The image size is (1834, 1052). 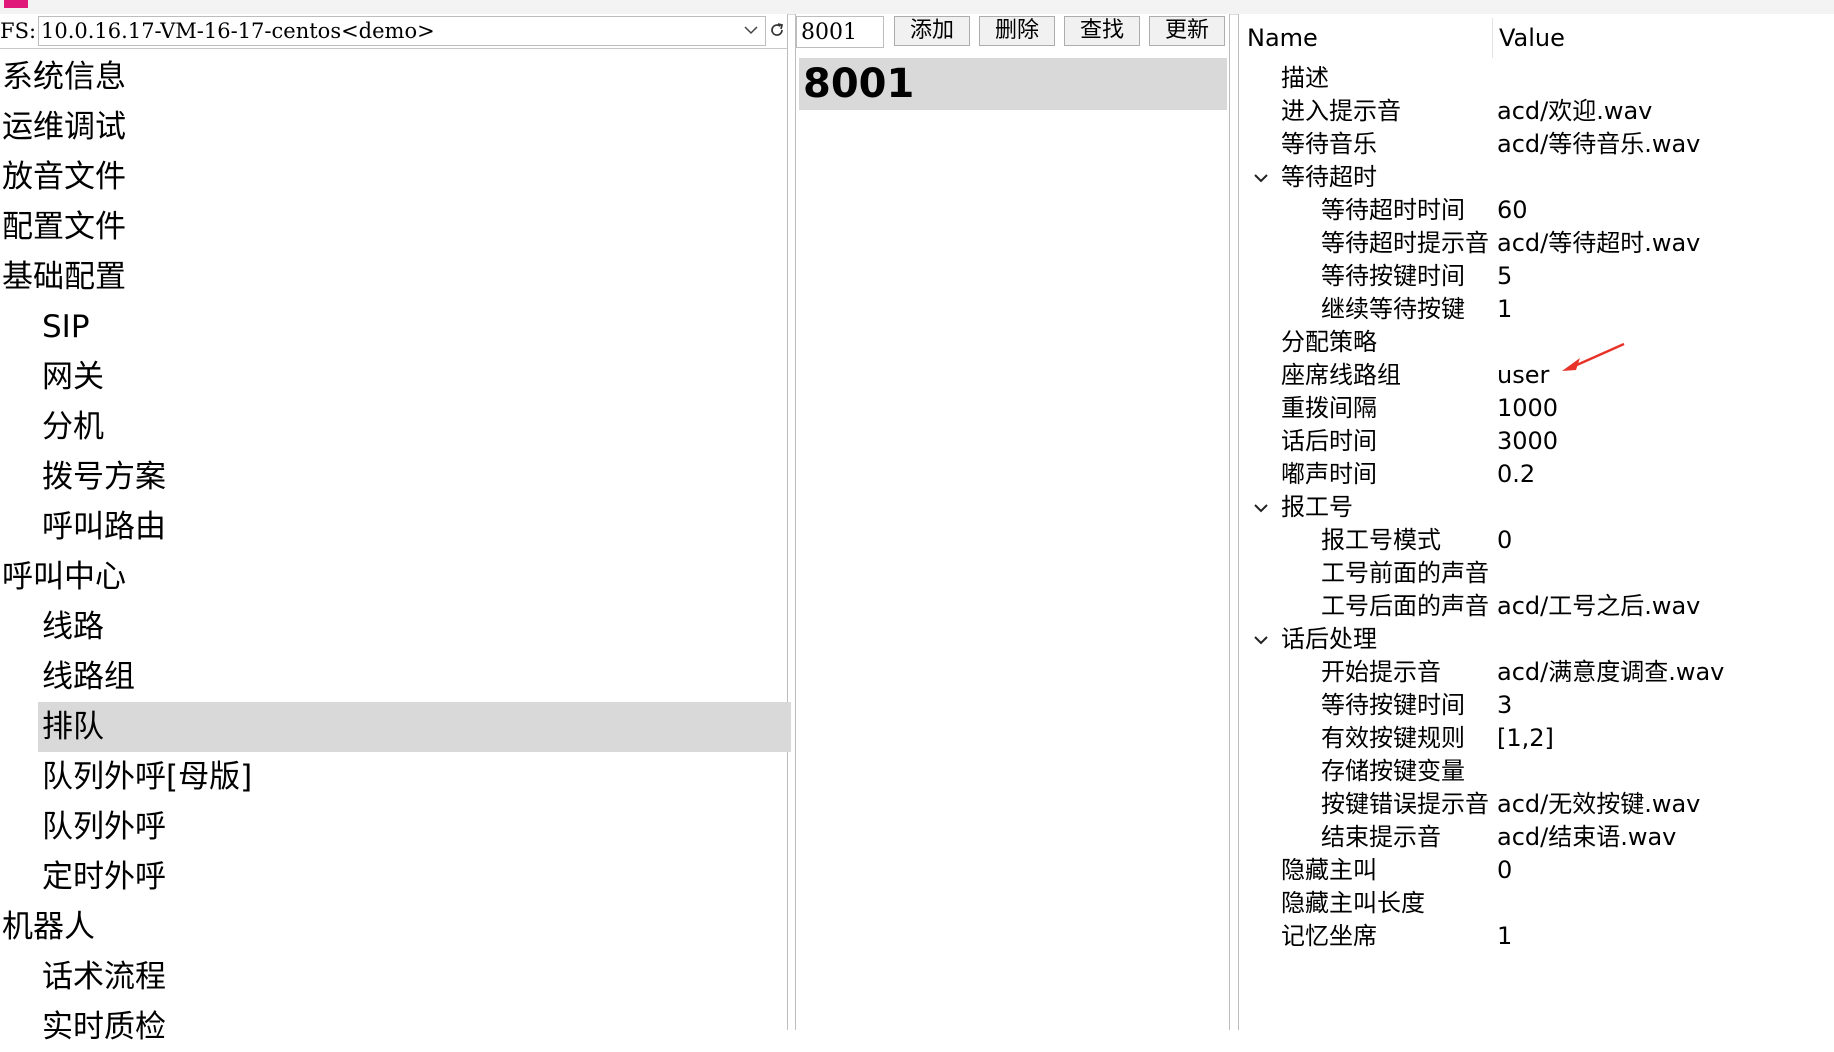 What do you see at coordinates (1525, 738) in the screenshot?
I see `property-value: [1,2]` at bounding box center [1525, 738].